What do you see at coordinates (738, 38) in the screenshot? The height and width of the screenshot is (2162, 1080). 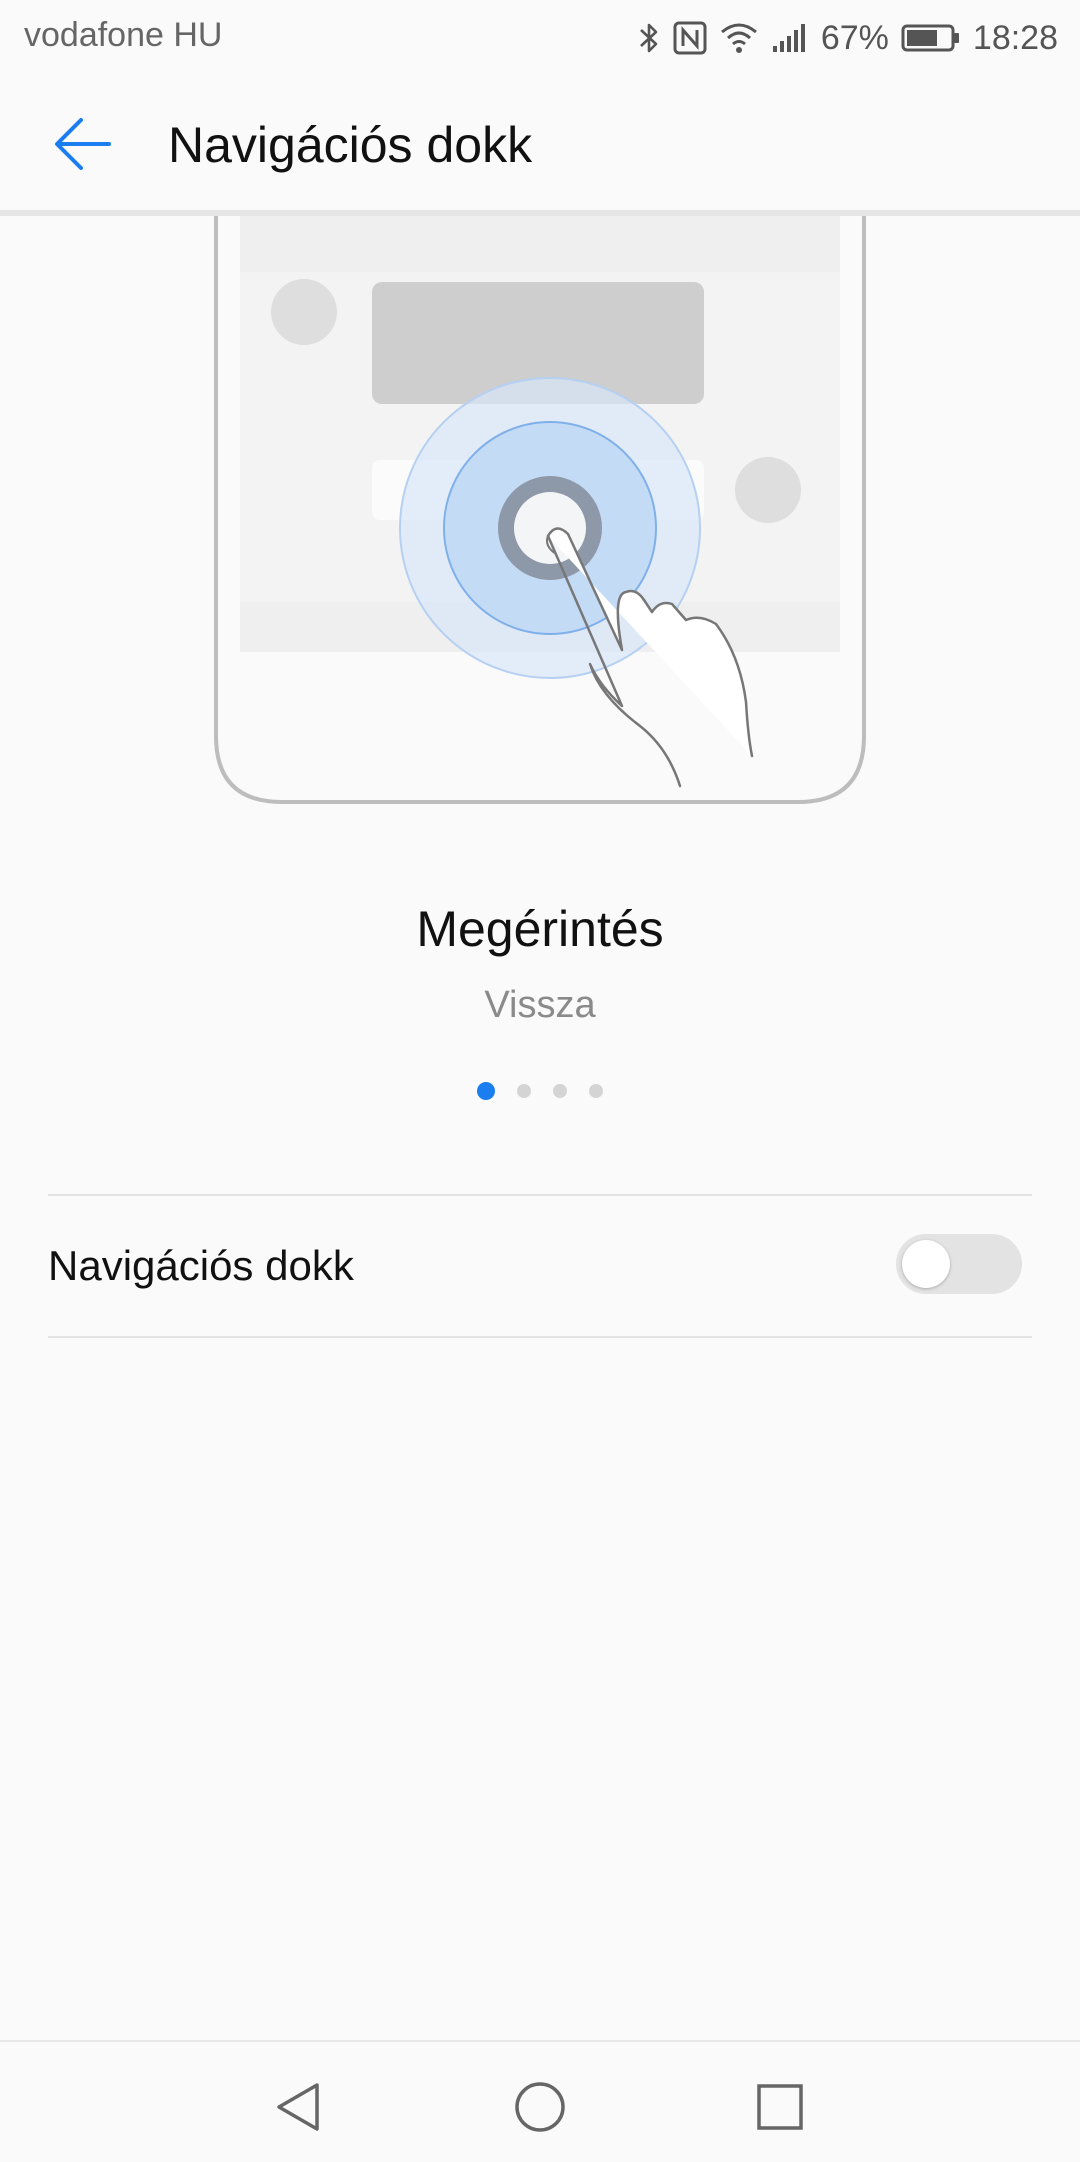 I see `wifi-icon` at bounding box center [738, 38].